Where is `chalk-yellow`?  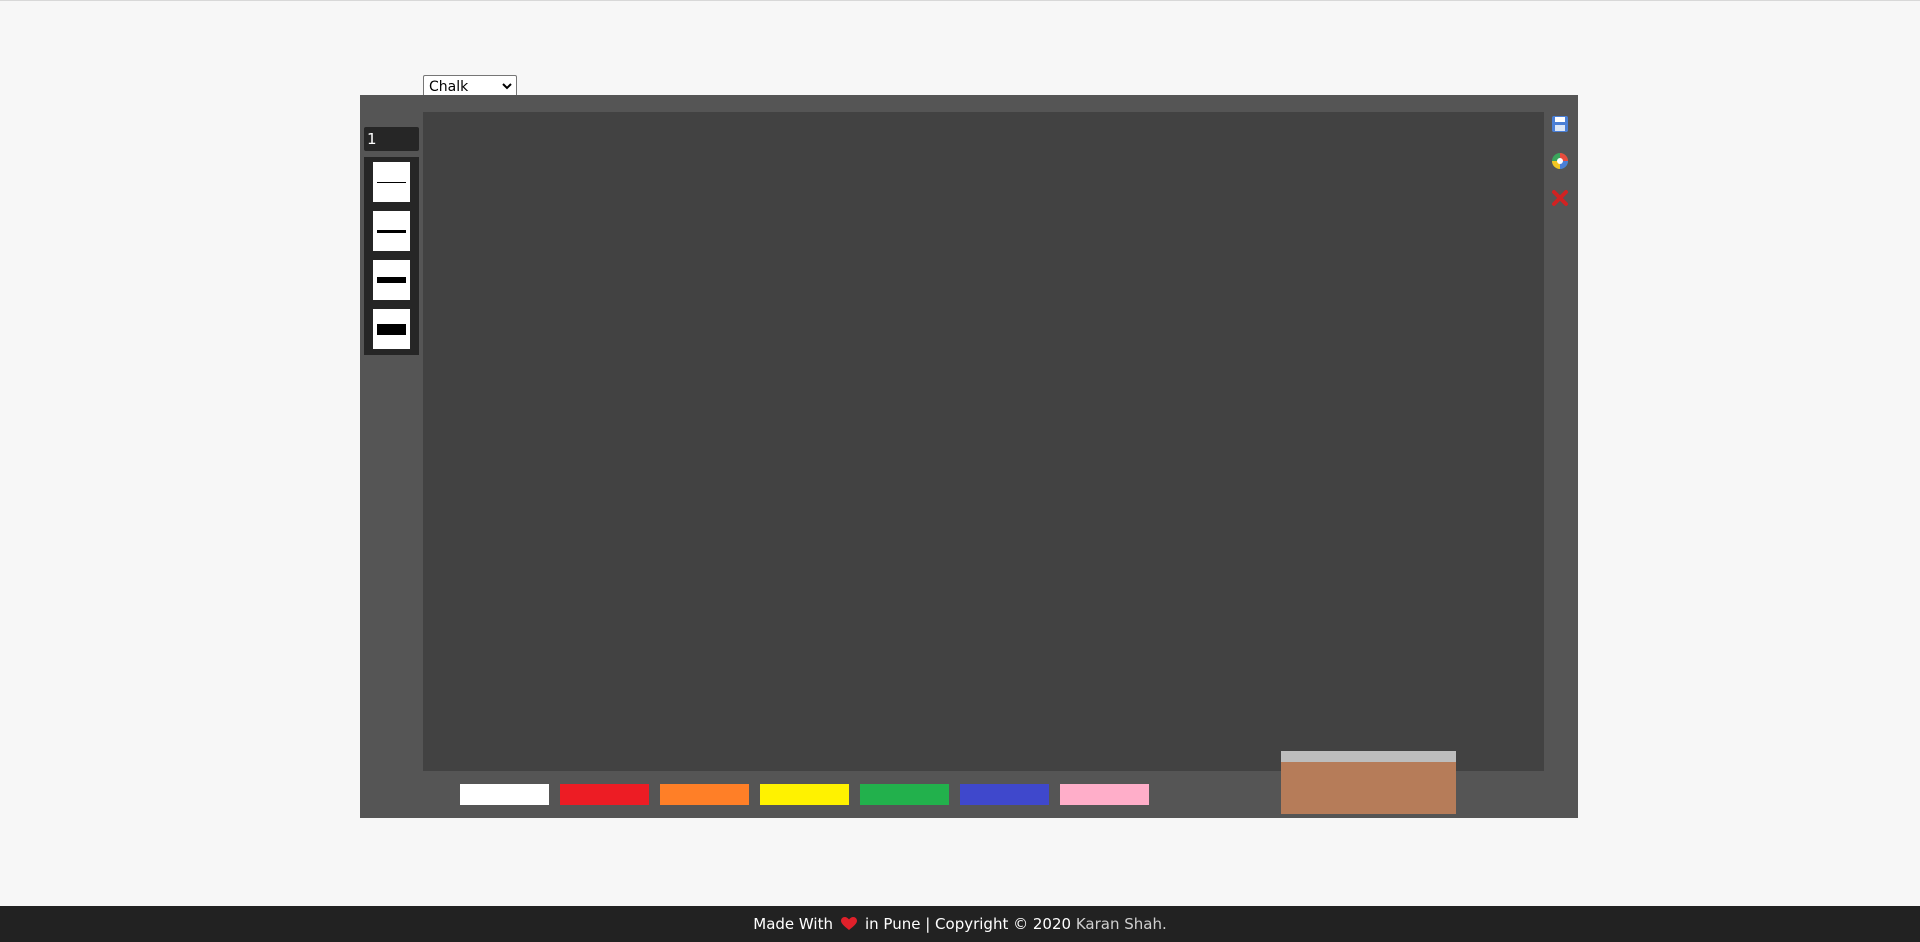 chalk-yellow is located at coordinates (804, 794).